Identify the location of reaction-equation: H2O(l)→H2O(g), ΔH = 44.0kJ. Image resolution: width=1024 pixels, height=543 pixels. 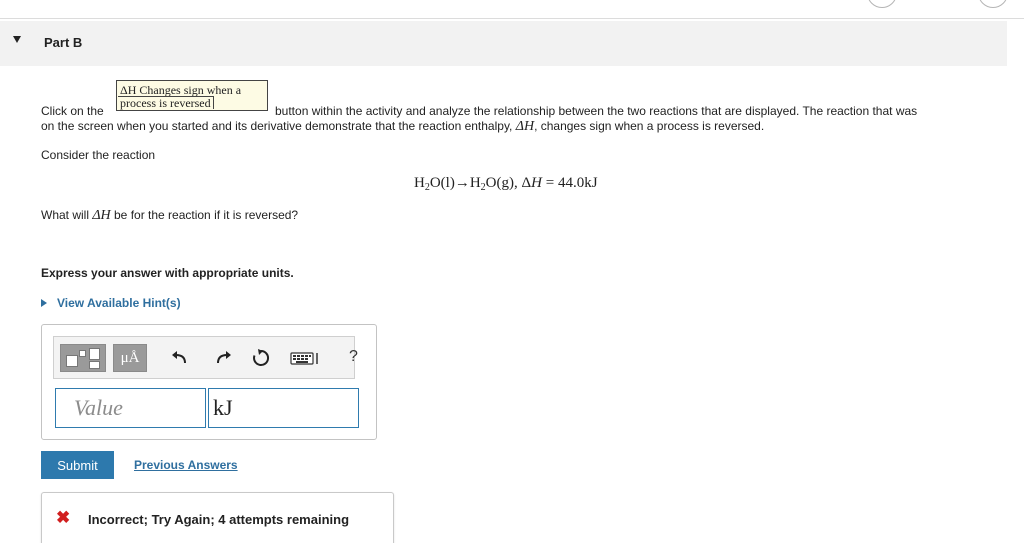
(506, 184).